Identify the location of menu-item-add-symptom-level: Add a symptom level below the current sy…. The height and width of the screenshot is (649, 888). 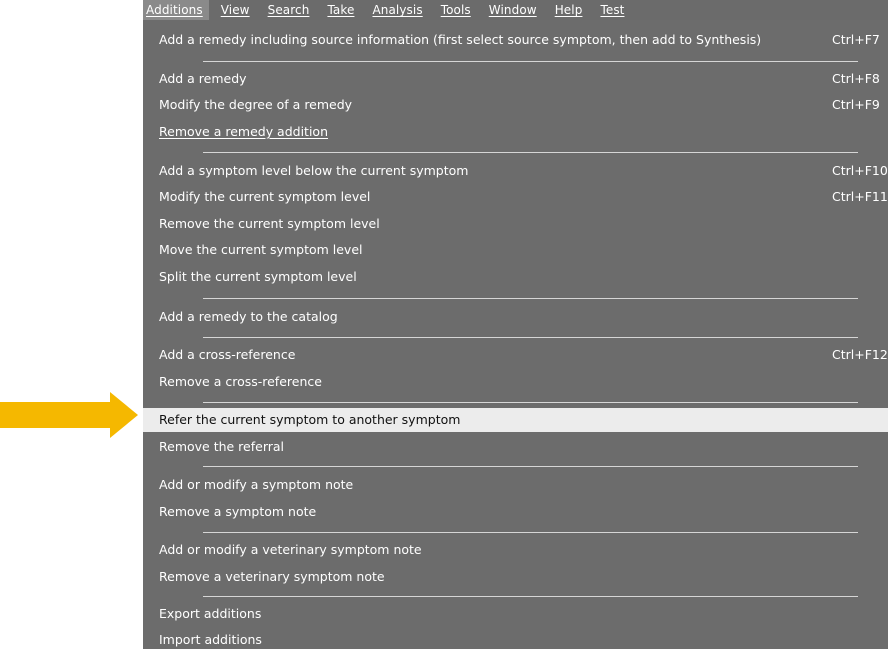
(515, 171).